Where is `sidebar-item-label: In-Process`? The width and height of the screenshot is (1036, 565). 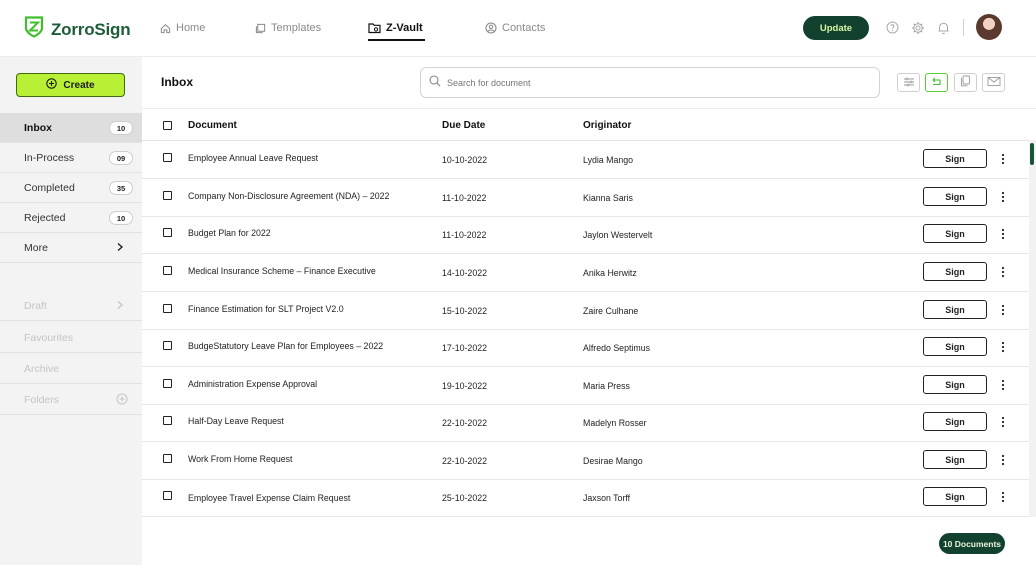
sidebar-item-label: In-Process is located at coordinates (49, 157).